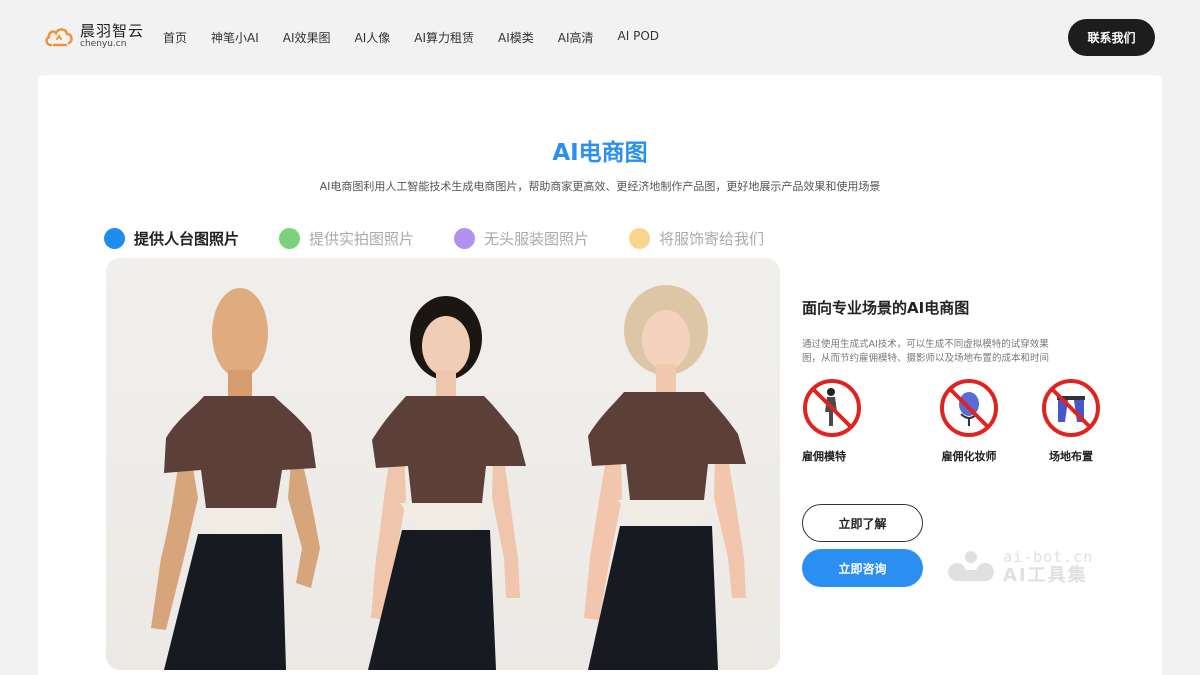  I want to click on saving-item-model: 雇佣模特, so click(832, 421).